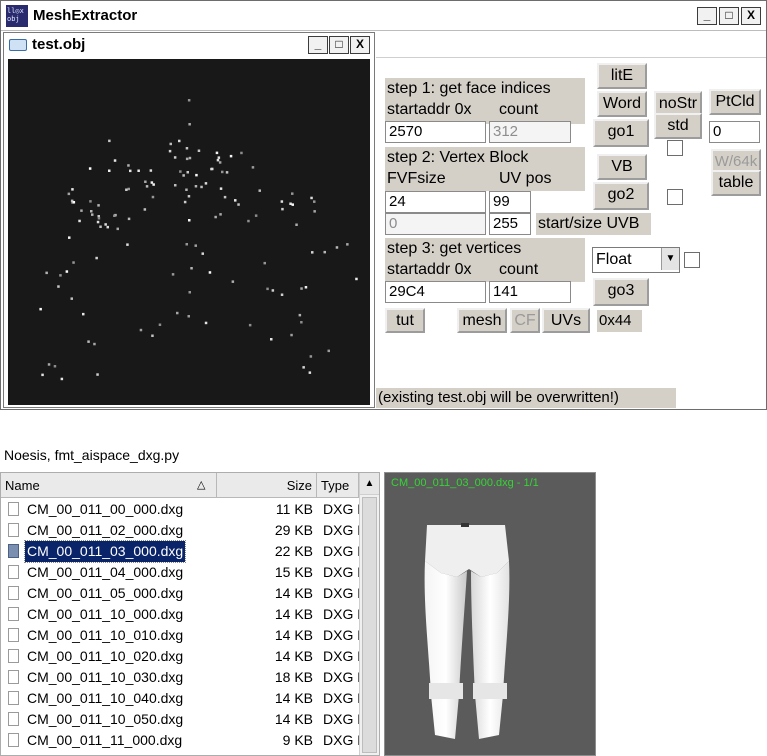 The height and width of the screenshot is (756, 767). I want to click on cf-button: CF, so click(525, 320).